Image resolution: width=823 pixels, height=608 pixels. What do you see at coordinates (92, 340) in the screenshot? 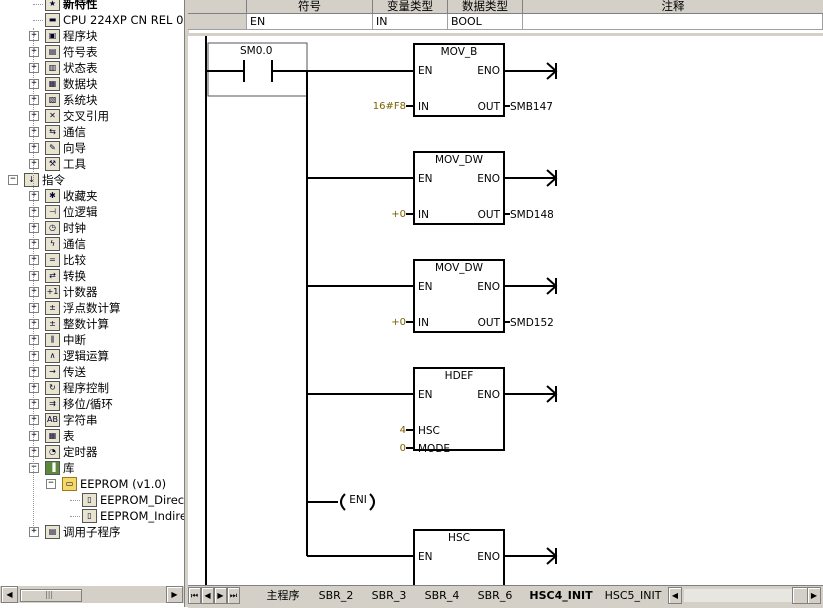
I see `tree-item: + ⫼ 中断` at bounding box center [92, 340].